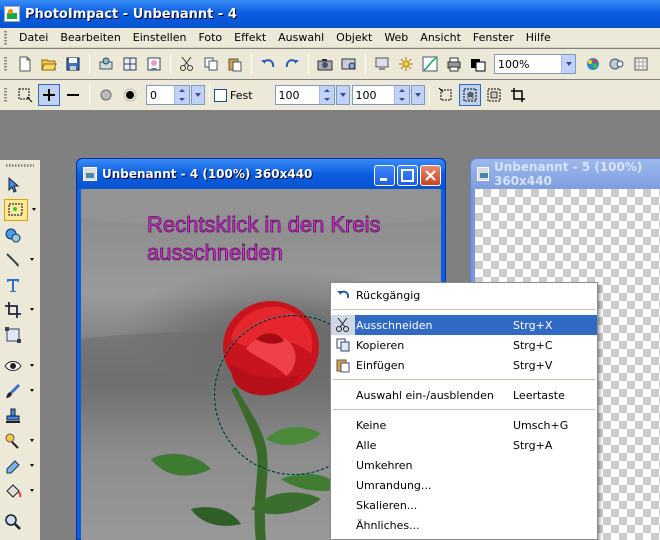 This screenshot has width=660, height=540. I want to click on menu-auswahl: Auswahl, so click(301, 38).